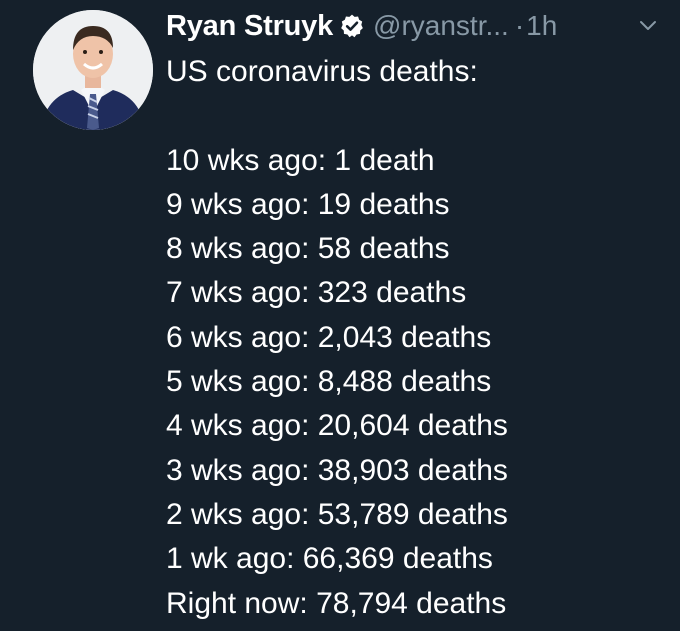 Image resolution: width=680 pixels, height=631 pixels. What do you see at coordinates (308, 249) in the screenshot?
I see `tweet-line: 8 wks ago: 58 deaths` at bounding box center [308, 249].